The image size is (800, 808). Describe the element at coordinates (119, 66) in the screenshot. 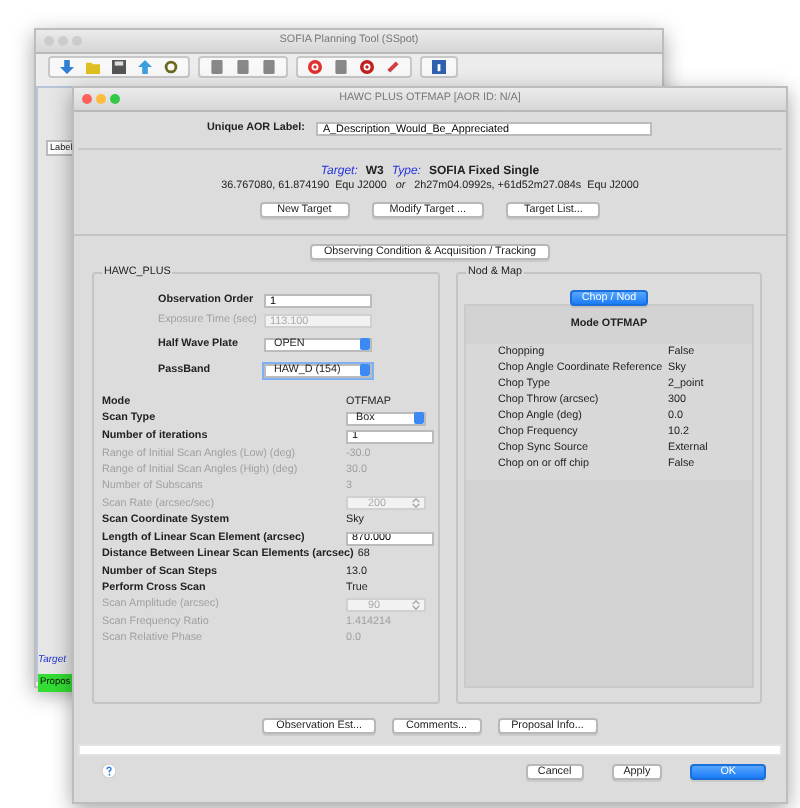

I see `save-icon` at that location.